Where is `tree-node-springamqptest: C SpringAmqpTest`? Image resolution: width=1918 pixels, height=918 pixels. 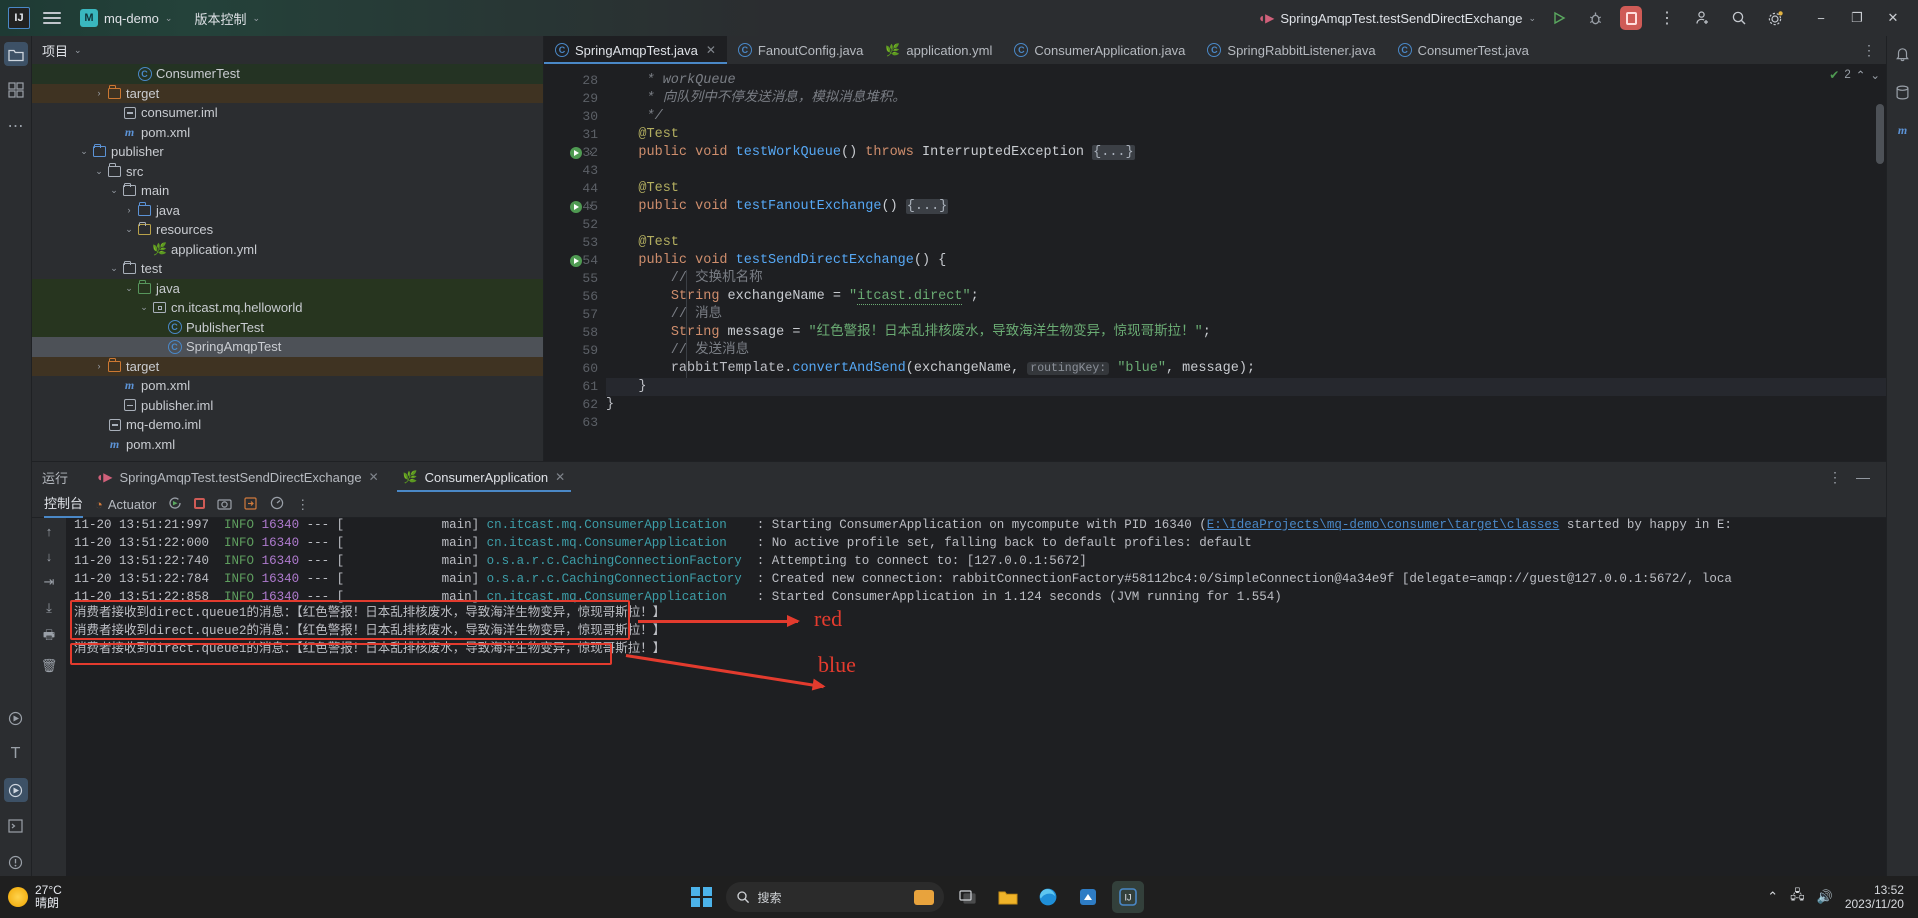 tree-node-springamqptest: C SpringAmqpTest is located at coordinates (287, 347).